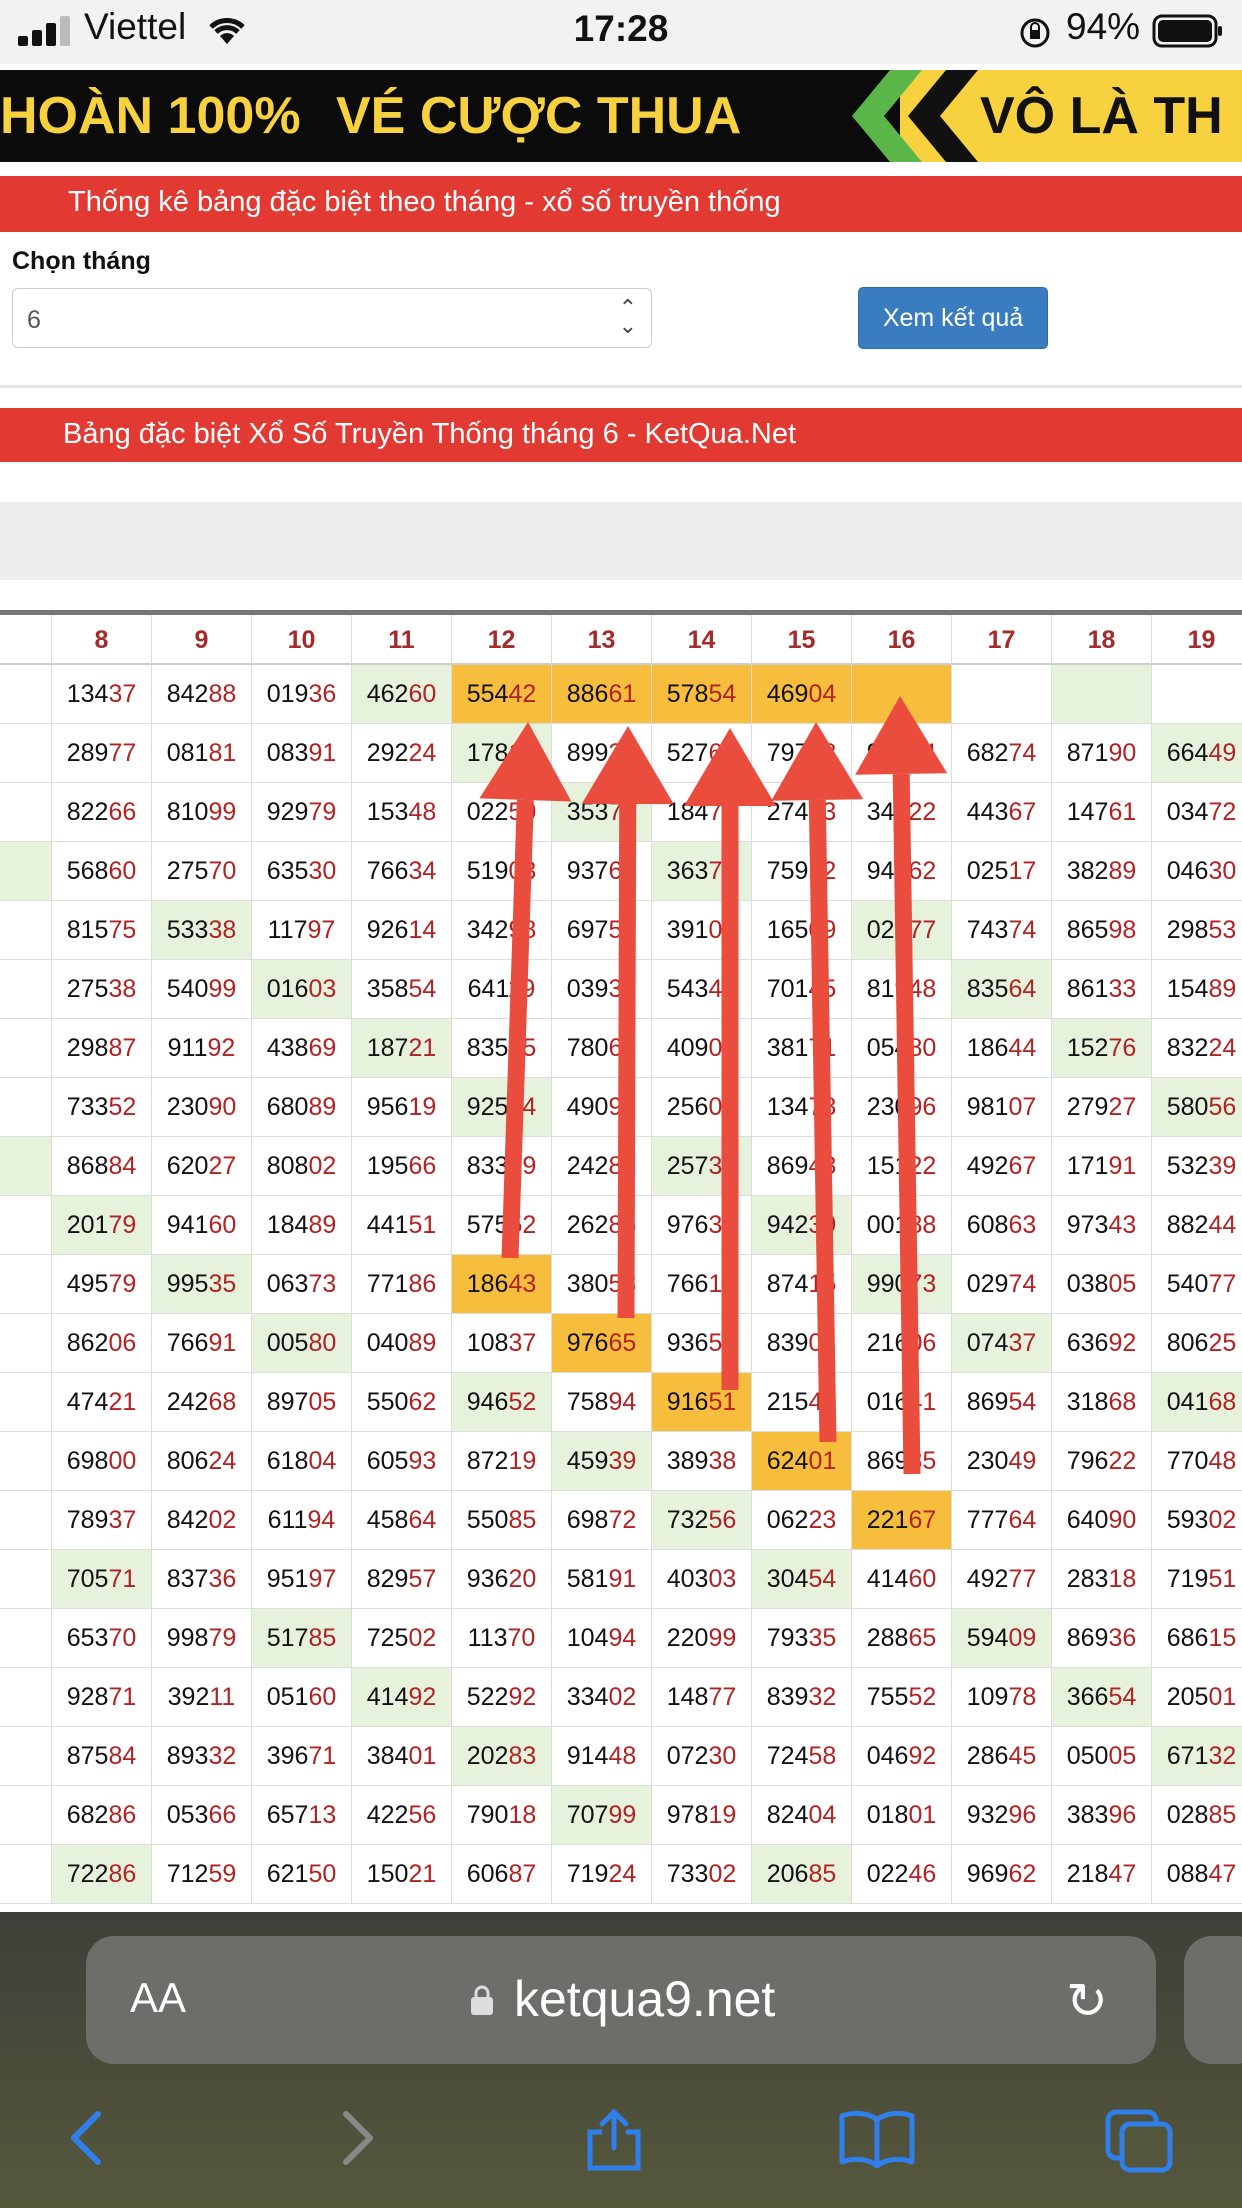 This screenshot has height=2208, width=1242. I want to click on cell-prefix: 780, so click(587, 1048).